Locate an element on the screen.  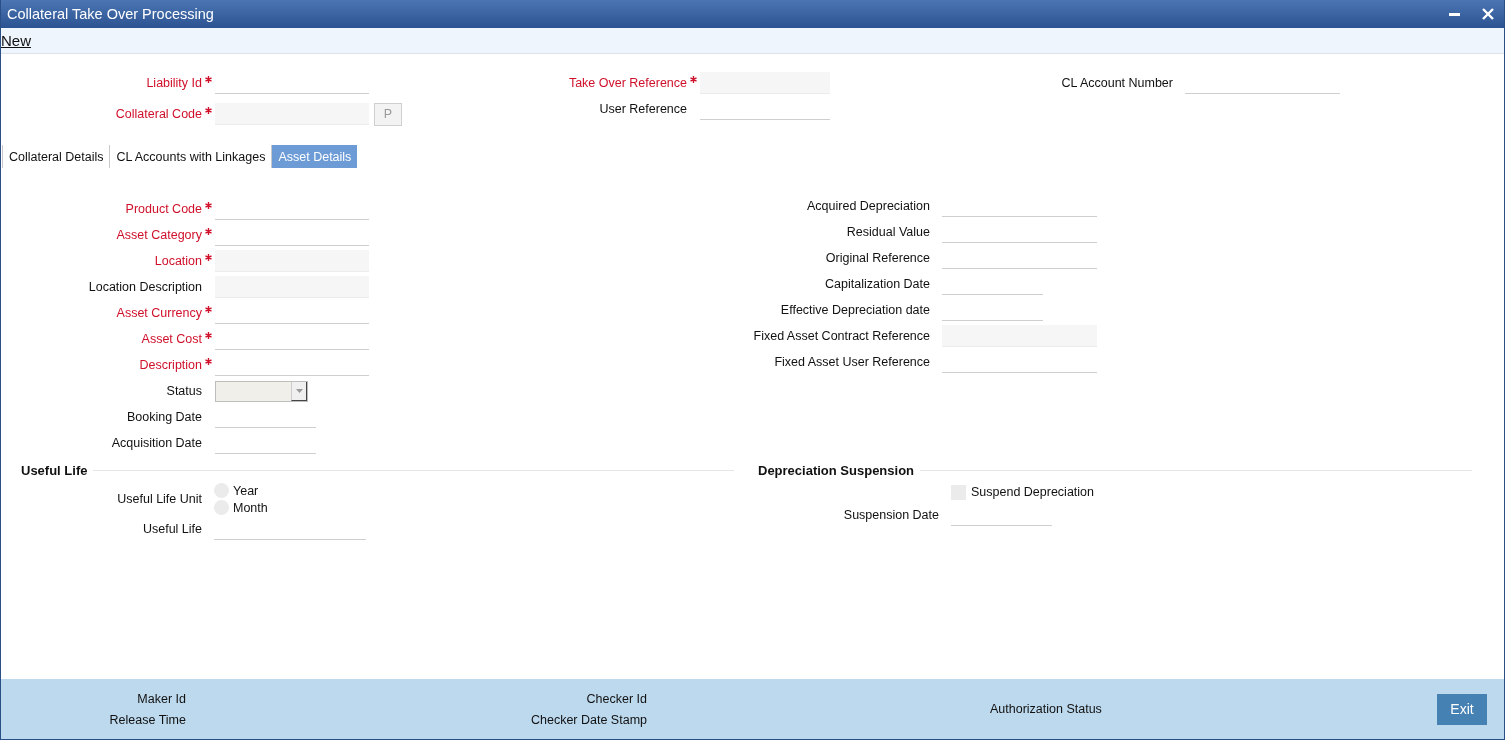
field-label: Suspension Date is located at coordinates (890, 515).